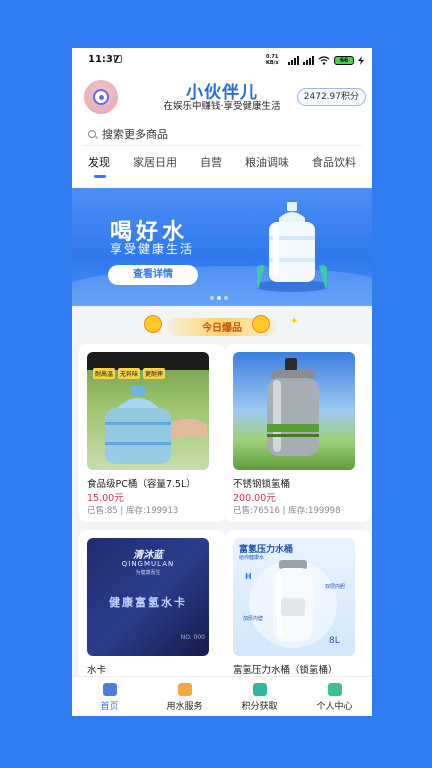 The image size is (432, 768). I want to click on category-tabs: 发现 家居日用 自营 粮油调味 食品饮料, so click(222, 169).